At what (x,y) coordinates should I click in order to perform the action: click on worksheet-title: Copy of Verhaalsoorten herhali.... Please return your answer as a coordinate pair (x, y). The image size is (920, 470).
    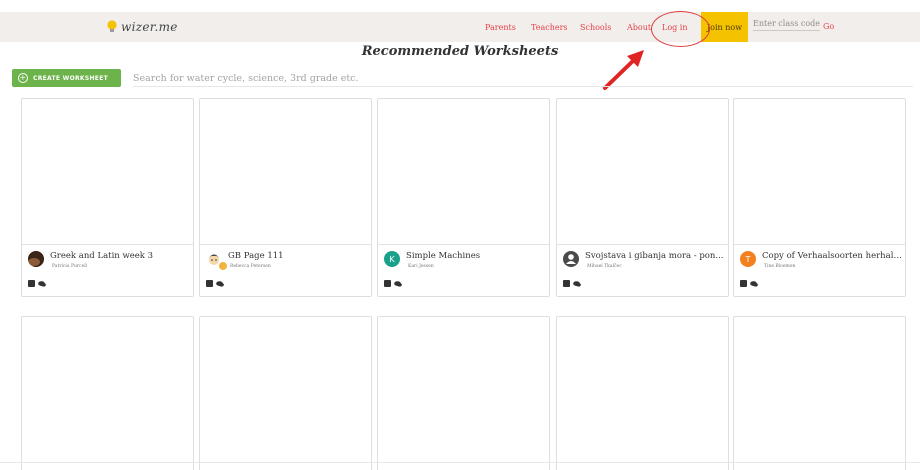
    Looking at the image, I should click on (832, 256).